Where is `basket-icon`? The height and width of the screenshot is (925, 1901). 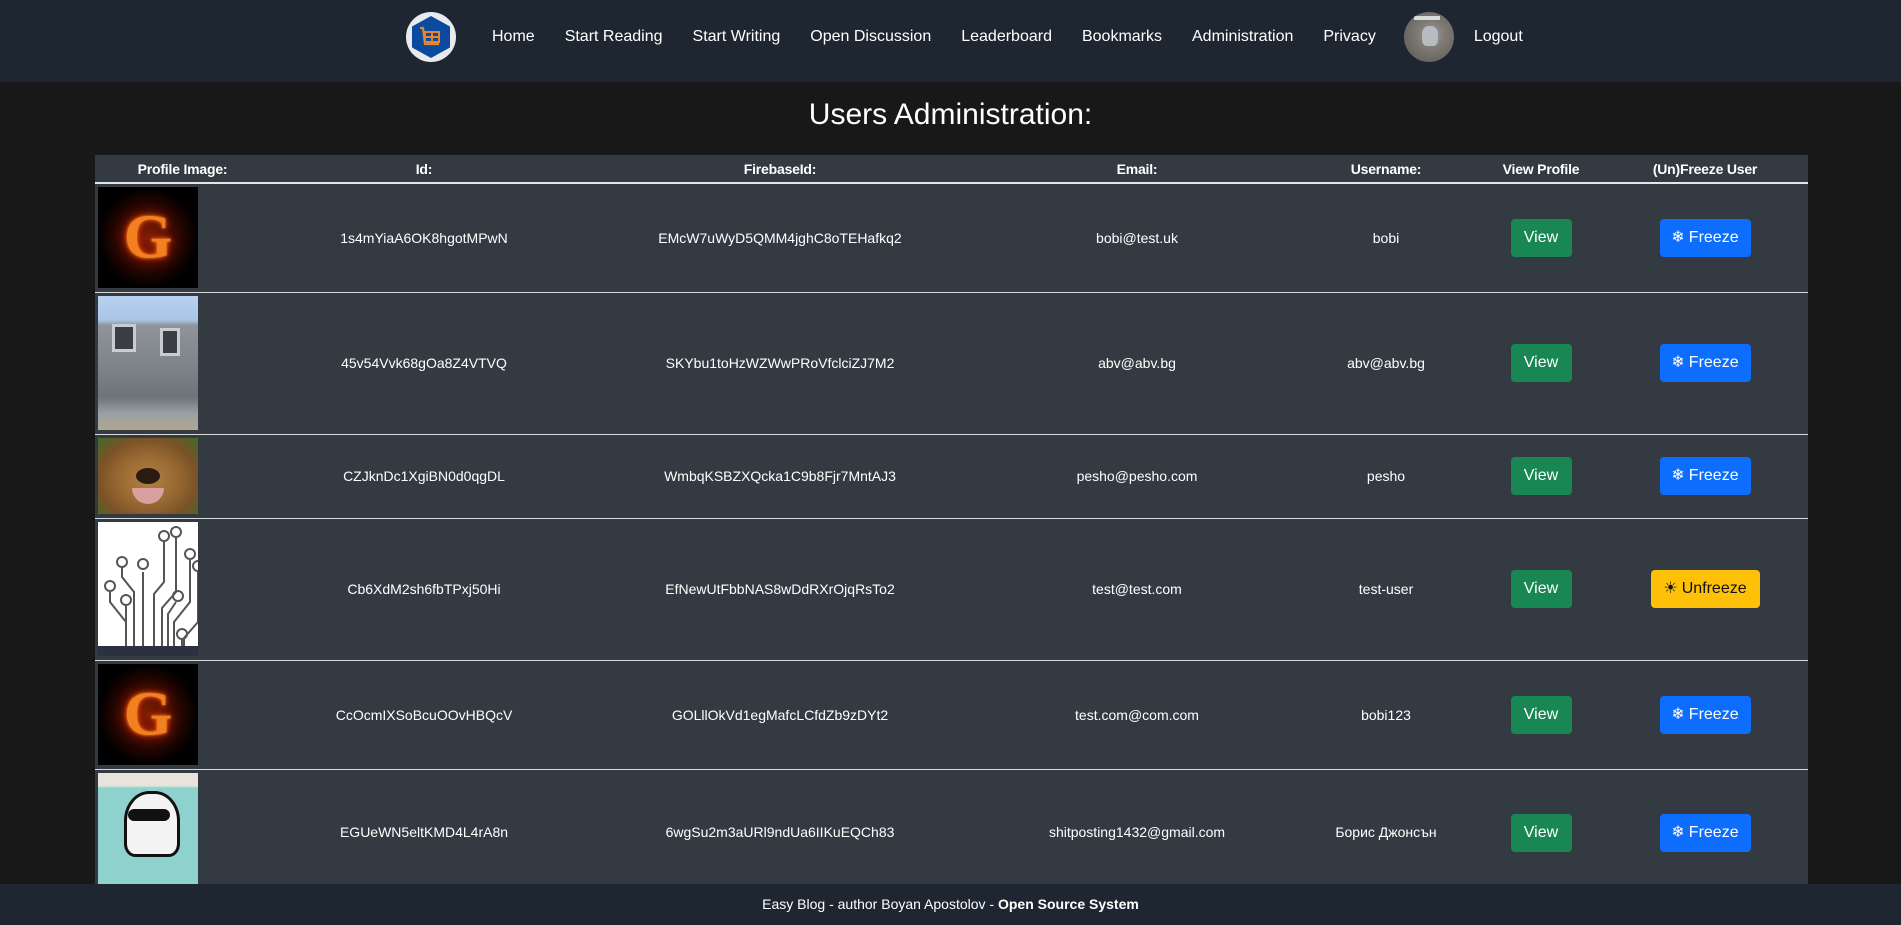 basket-icon is located at coordinates (430, 36).